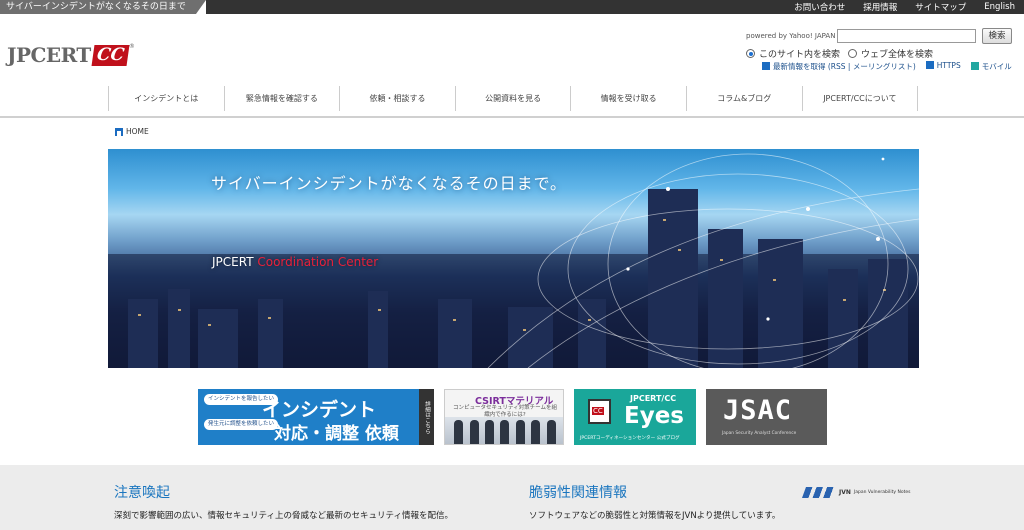  I want to click on eyes-blog-banner: JPCERT/CC Eyes JPCERTコーディネーションセンター 公式ブログ, so click(635, 417).